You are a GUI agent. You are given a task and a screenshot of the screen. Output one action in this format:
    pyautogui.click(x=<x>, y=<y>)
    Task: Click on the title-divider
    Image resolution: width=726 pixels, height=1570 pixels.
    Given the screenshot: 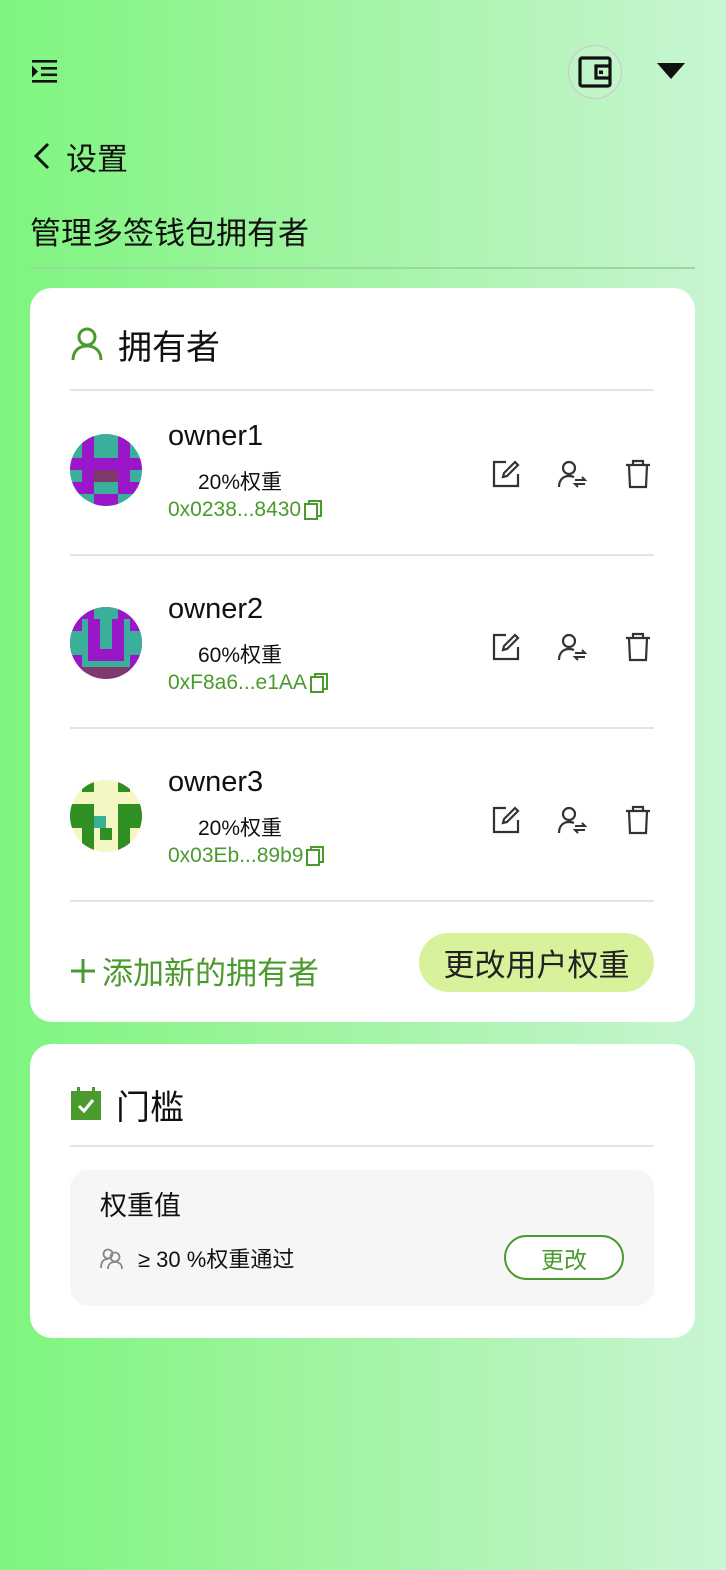 What is the action you would take?
    pyautogui.click(x=362, y=268)
    